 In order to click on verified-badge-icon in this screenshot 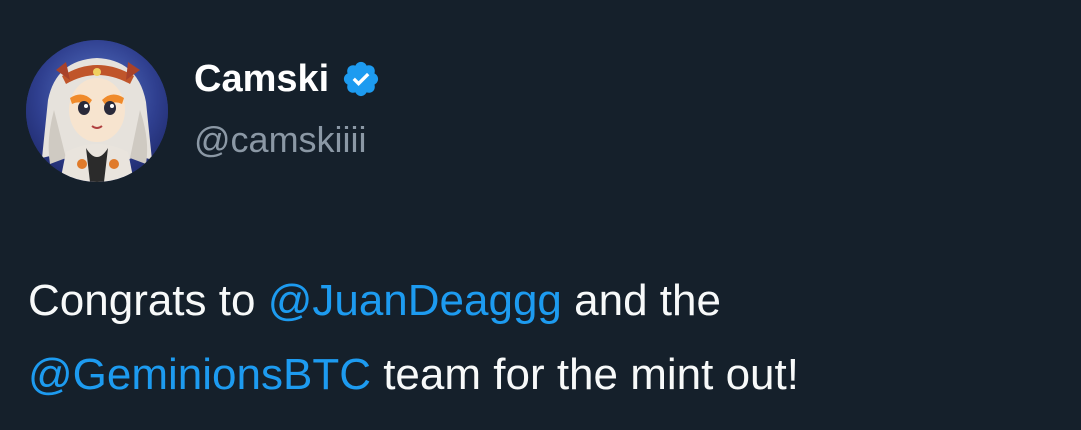, I will do `click(361, 79)`.